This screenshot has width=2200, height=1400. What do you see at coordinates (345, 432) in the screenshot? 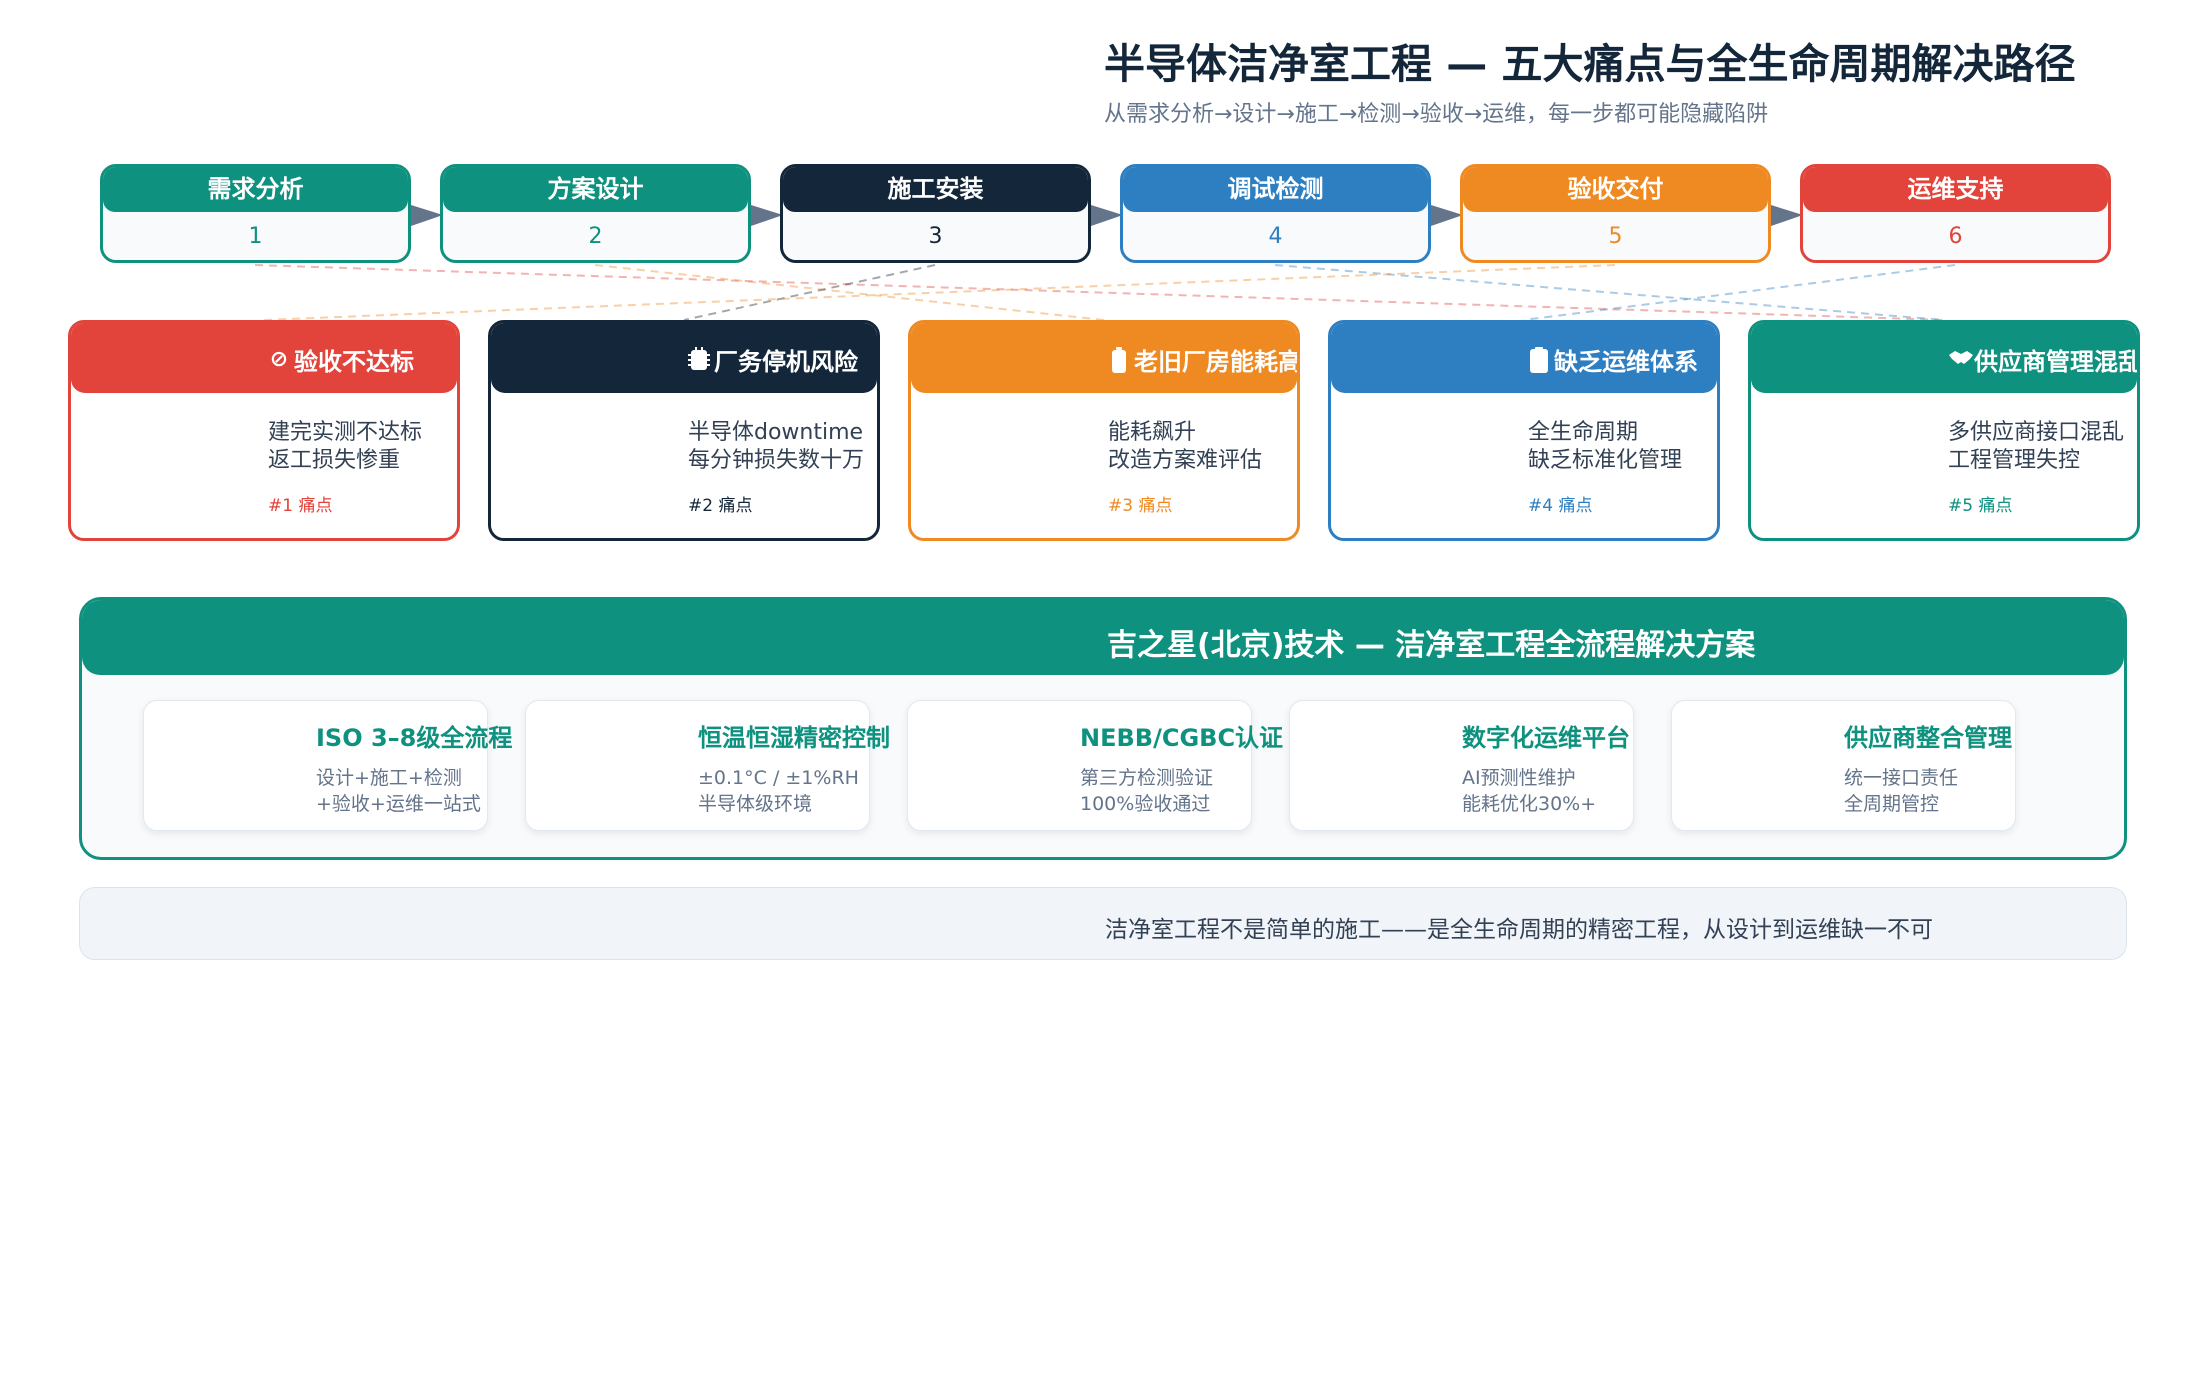
I see `pain-1-line1: 建完实测不达标` at bounding box center [345, 432].